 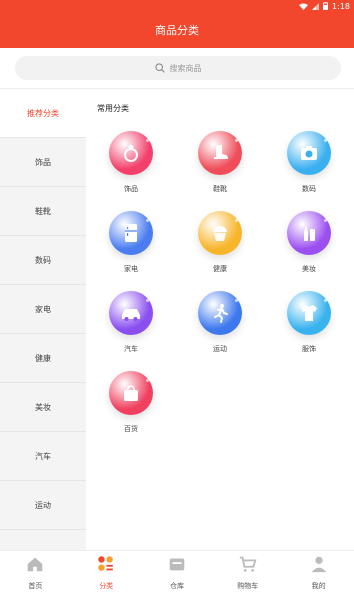 I want to click on tab-label: 购物车, so click(x=248, y=586).